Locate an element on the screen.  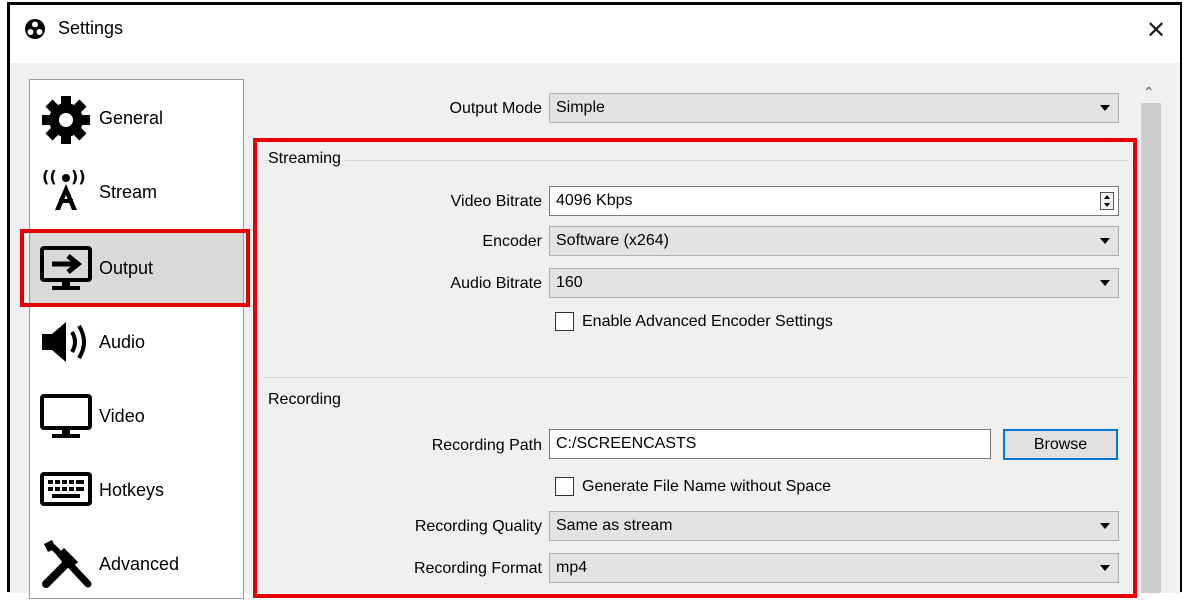
sidebar-item-hotkeys: Hotkeys is located at coordinates (136, 490).